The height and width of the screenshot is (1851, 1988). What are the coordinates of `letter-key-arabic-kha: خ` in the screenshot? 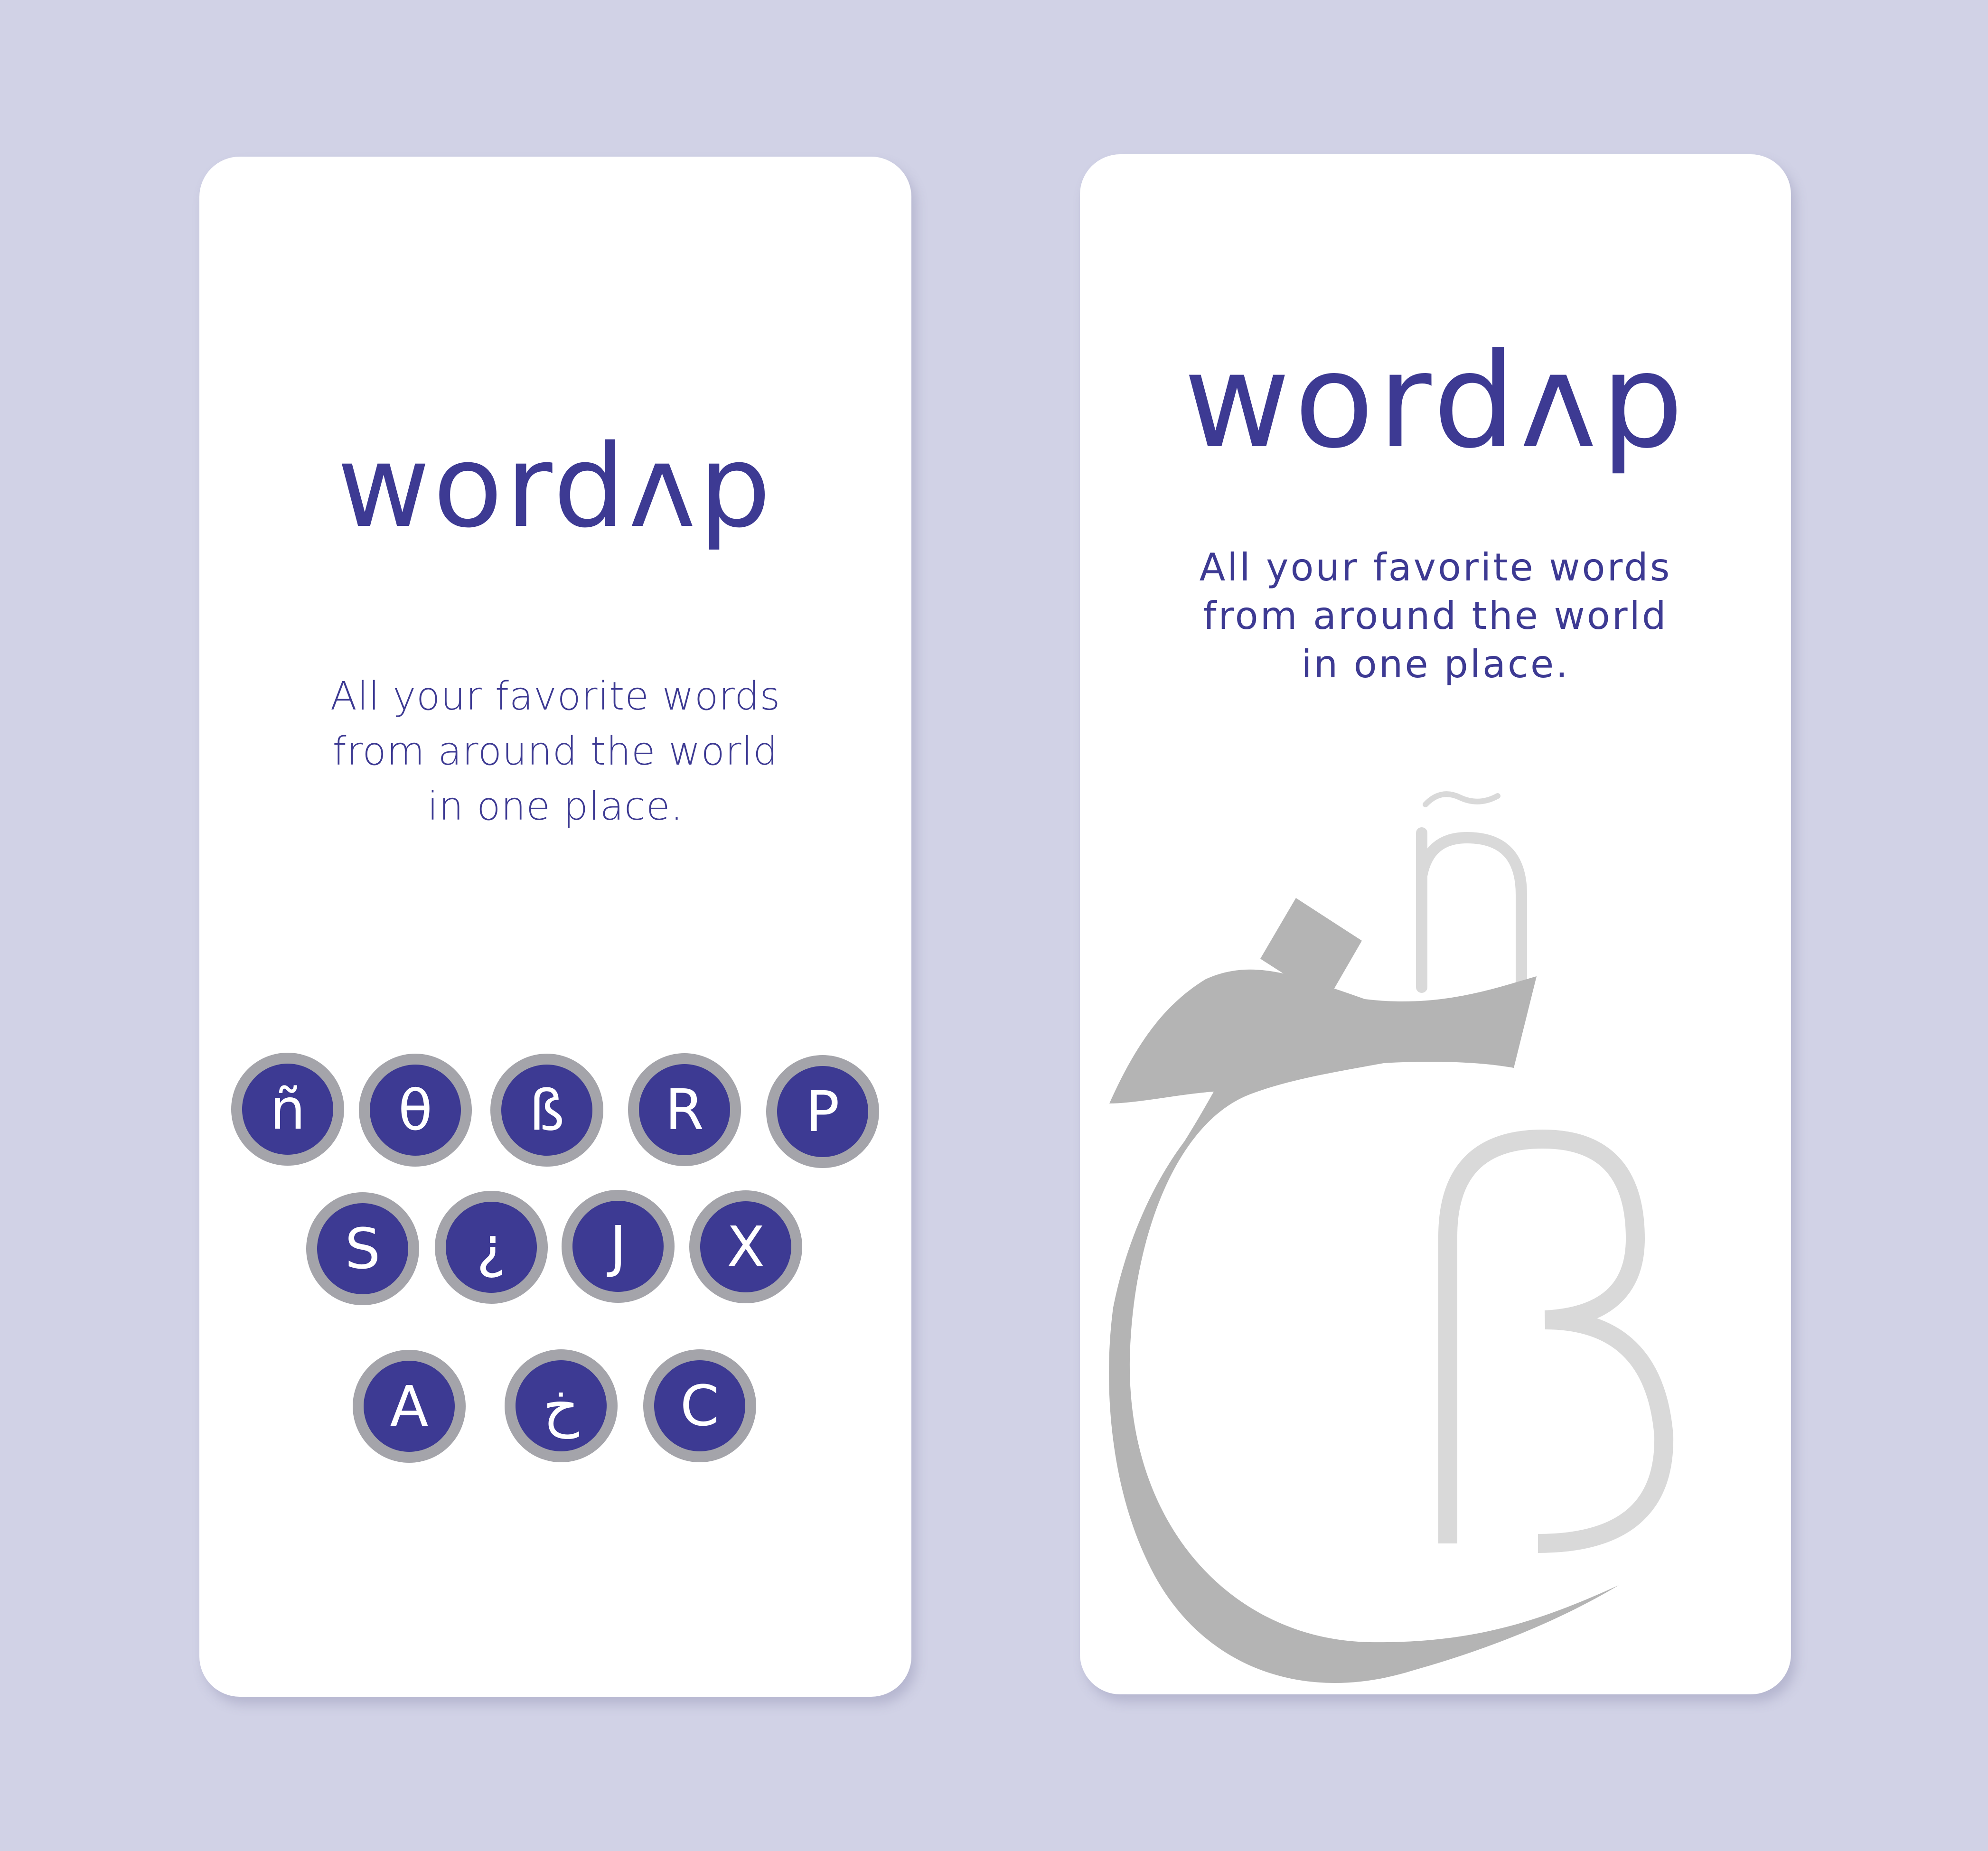 It's located at (561, 1405).